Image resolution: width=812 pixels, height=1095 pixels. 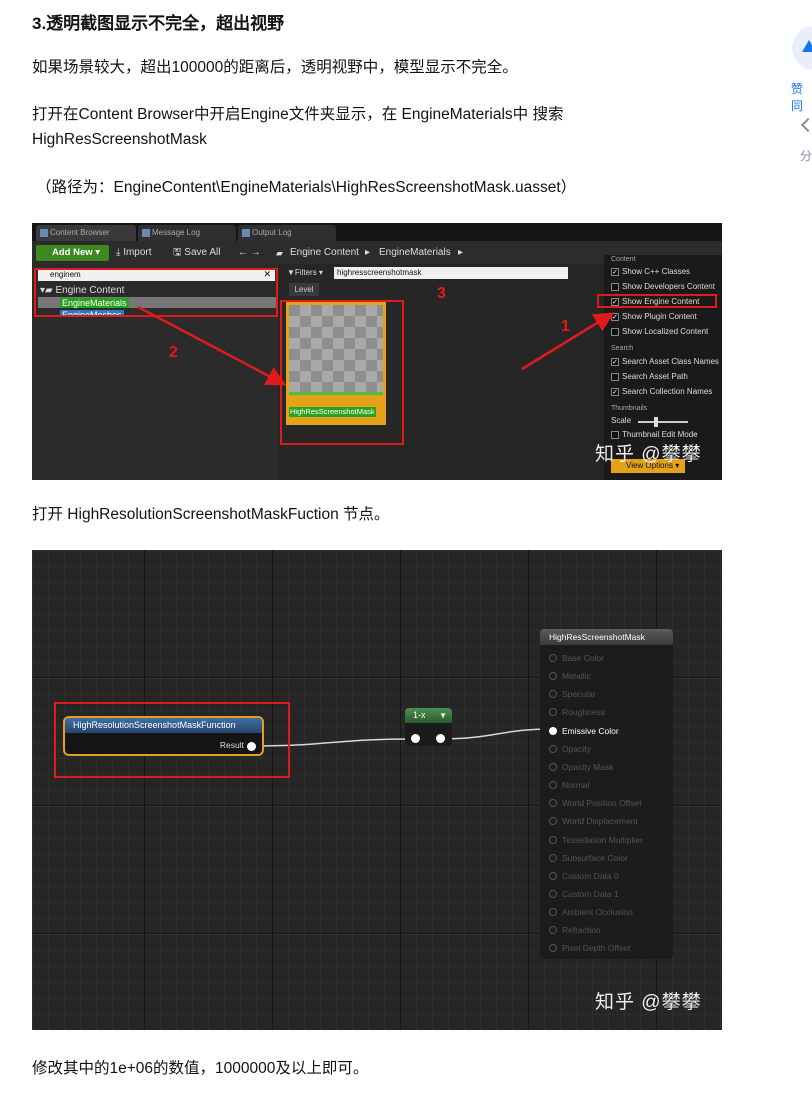 What do you see at coordinates (581, 930) in the screenshot?
I see `output-node-pin-label: Refraction` at bounding box center [581, 930].